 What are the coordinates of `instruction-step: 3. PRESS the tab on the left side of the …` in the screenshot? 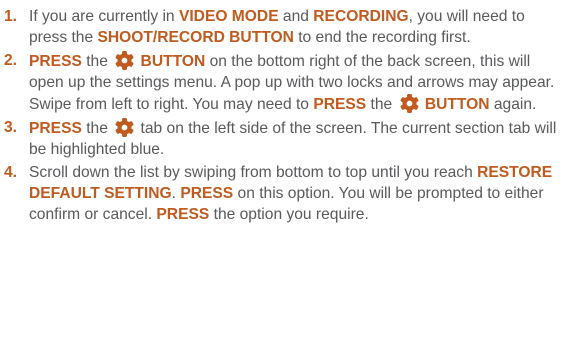 It's located at (282, 138).